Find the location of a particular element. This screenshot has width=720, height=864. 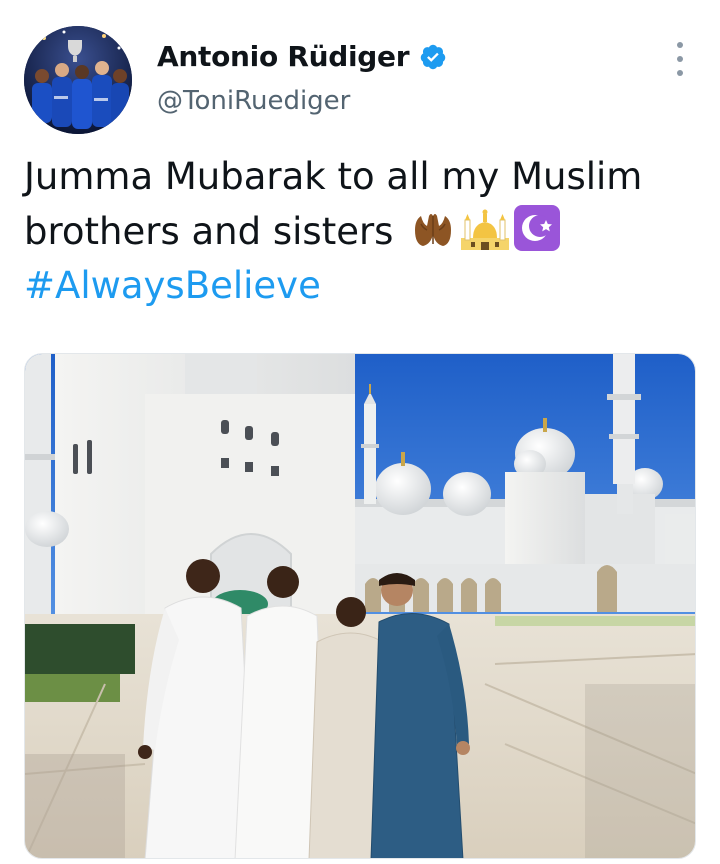

tweet-text-line-2: brothers and sisters is located at coordinates (364, 231).